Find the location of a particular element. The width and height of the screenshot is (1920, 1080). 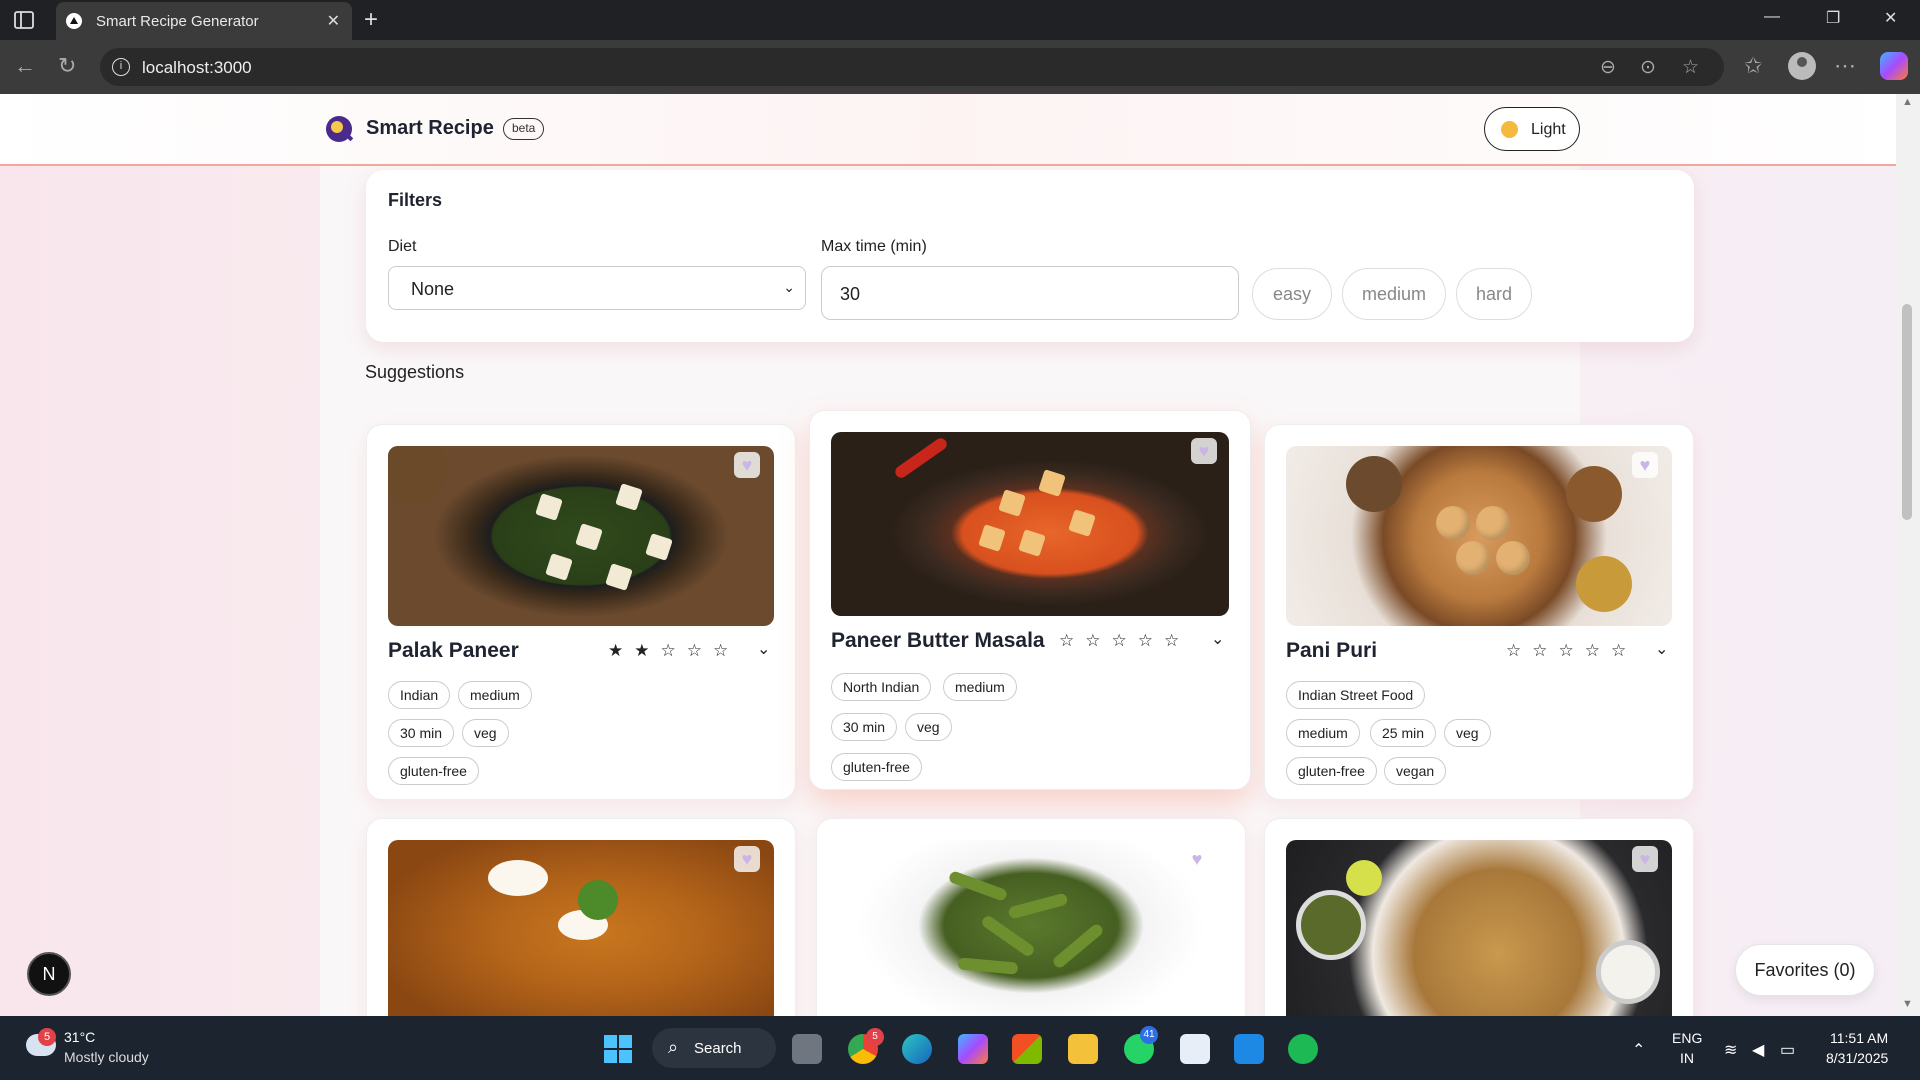

difficulty-easy-chip: easy is located at coordinates (1292, 294).